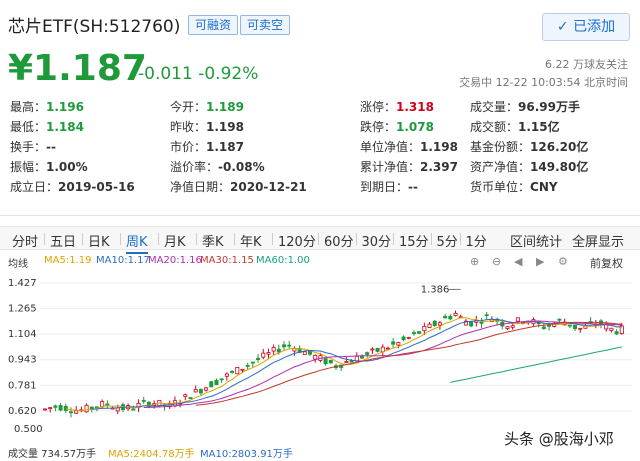 This screenshot has width=640, height=461. Describe the element at coordinates (378, 127) in the screenshot. I see `quote-label: 跌停：` at that location.